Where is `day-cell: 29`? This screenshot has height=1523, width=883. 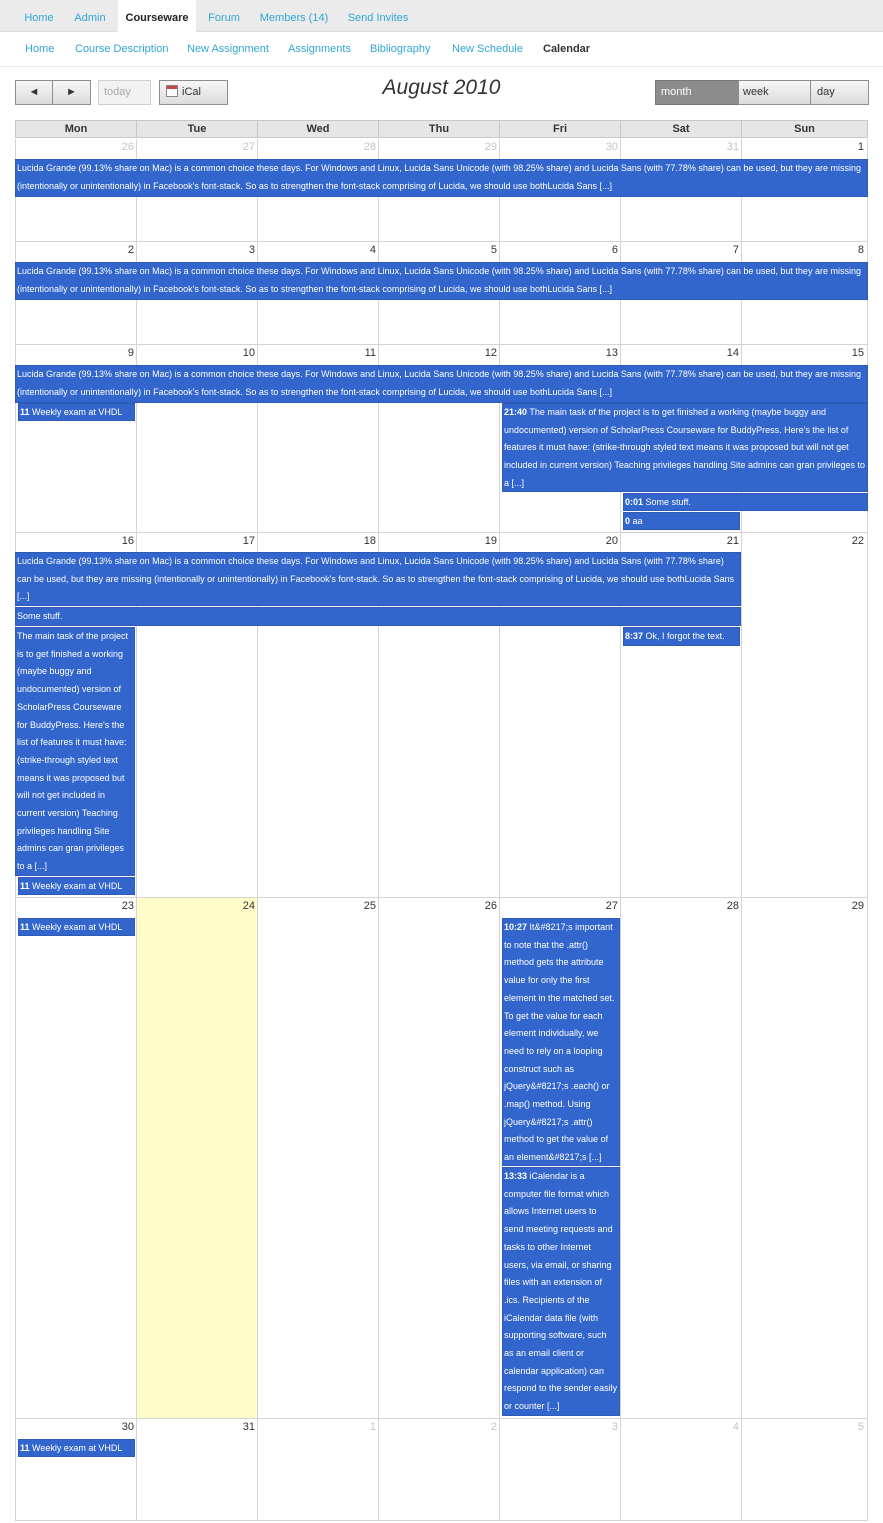 day-cell: 29 is located at coordinates (804, 1158).